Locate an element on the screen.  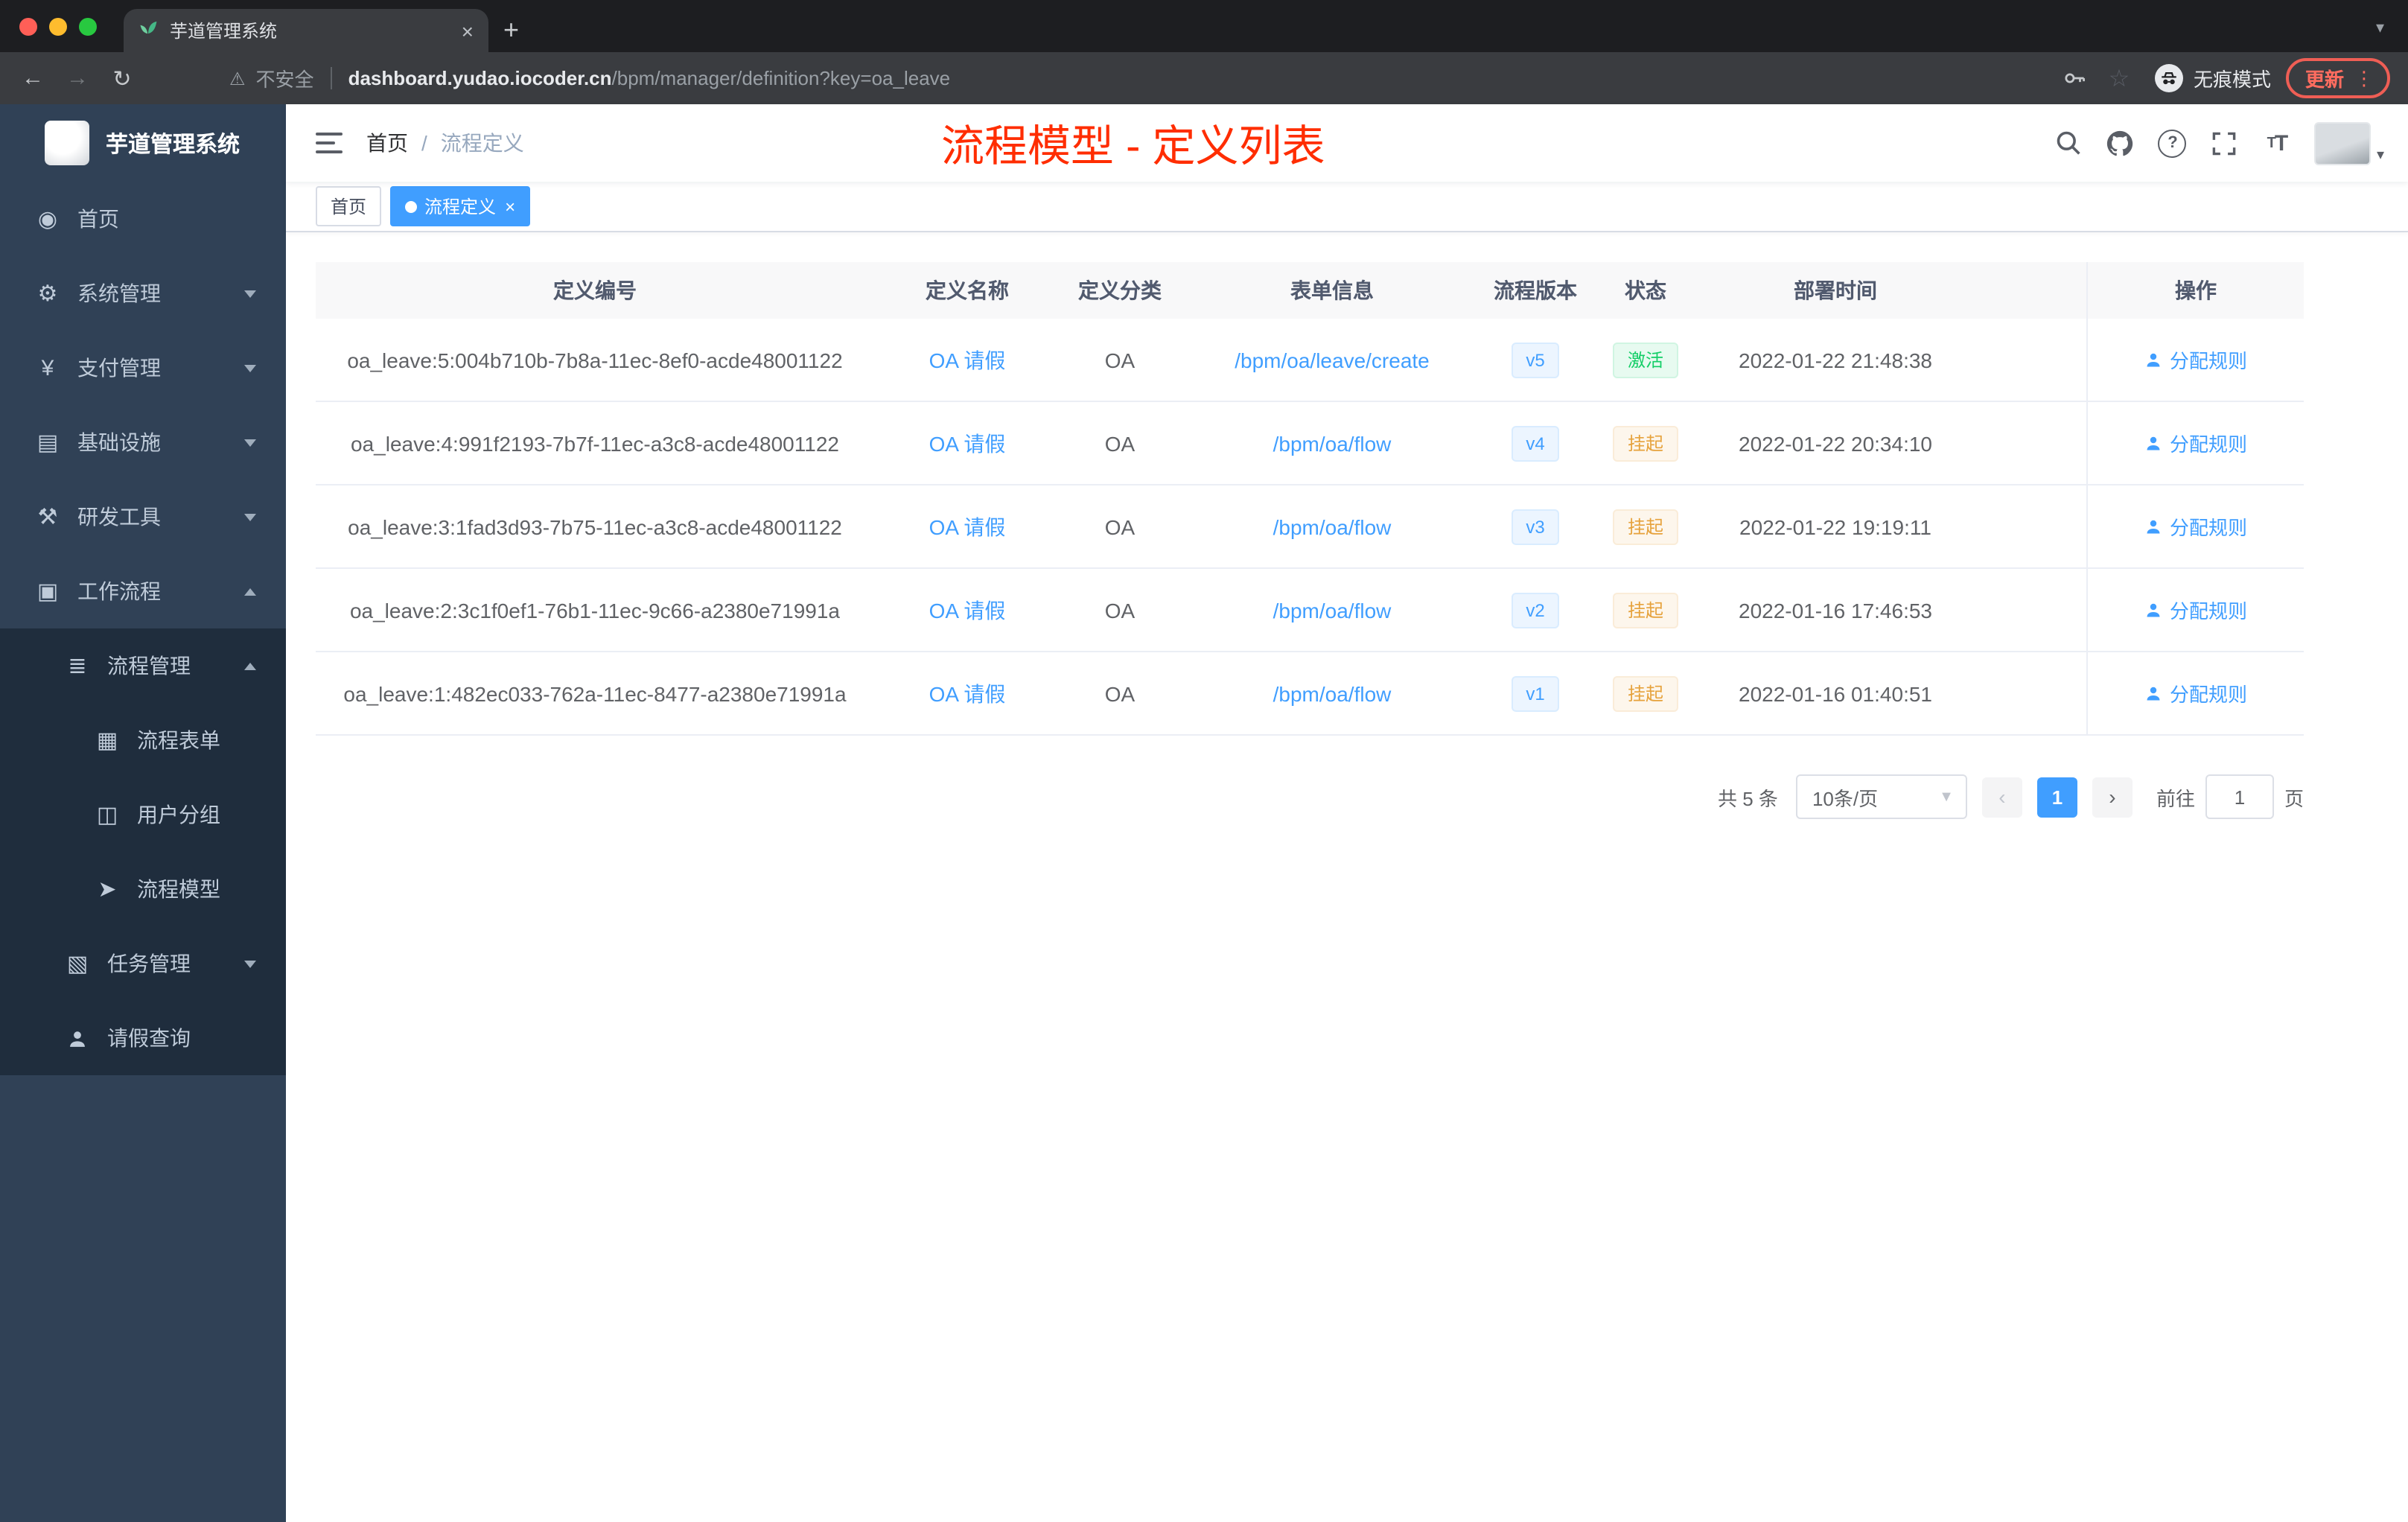
bookmark-star-icon: ☆ is located at coordinates (2119, 78).